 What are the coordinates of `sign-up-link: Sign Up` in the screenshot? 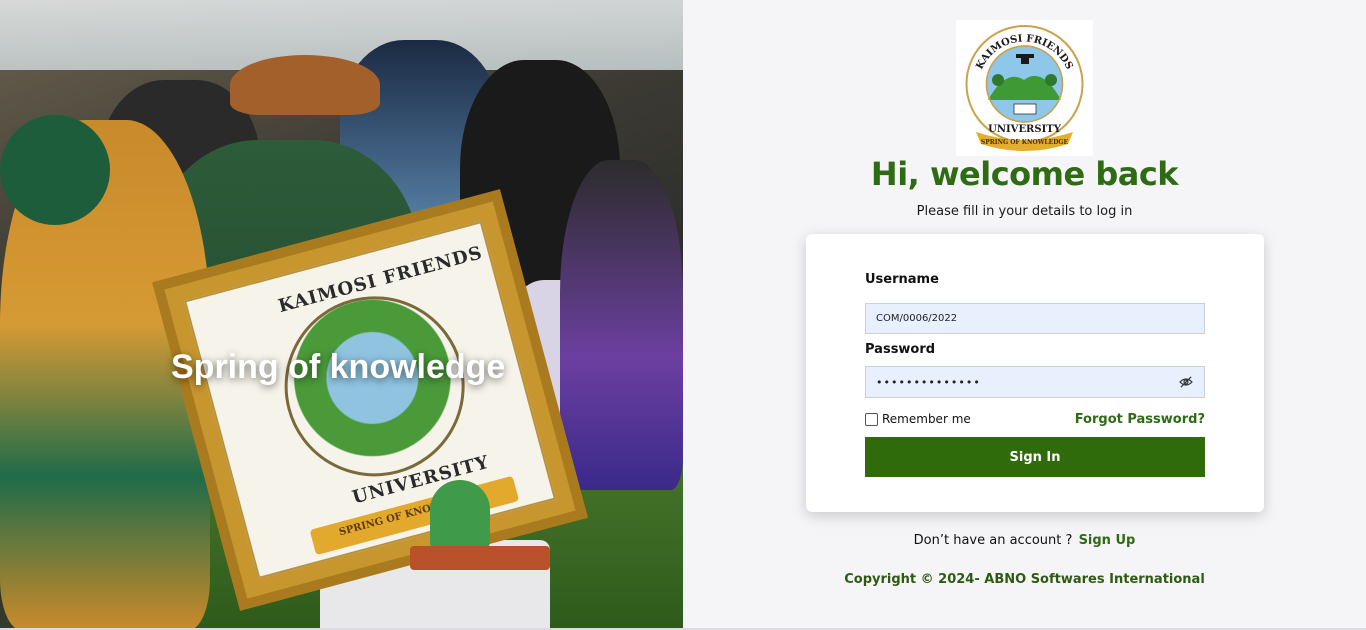 It's located at (1107, 540).